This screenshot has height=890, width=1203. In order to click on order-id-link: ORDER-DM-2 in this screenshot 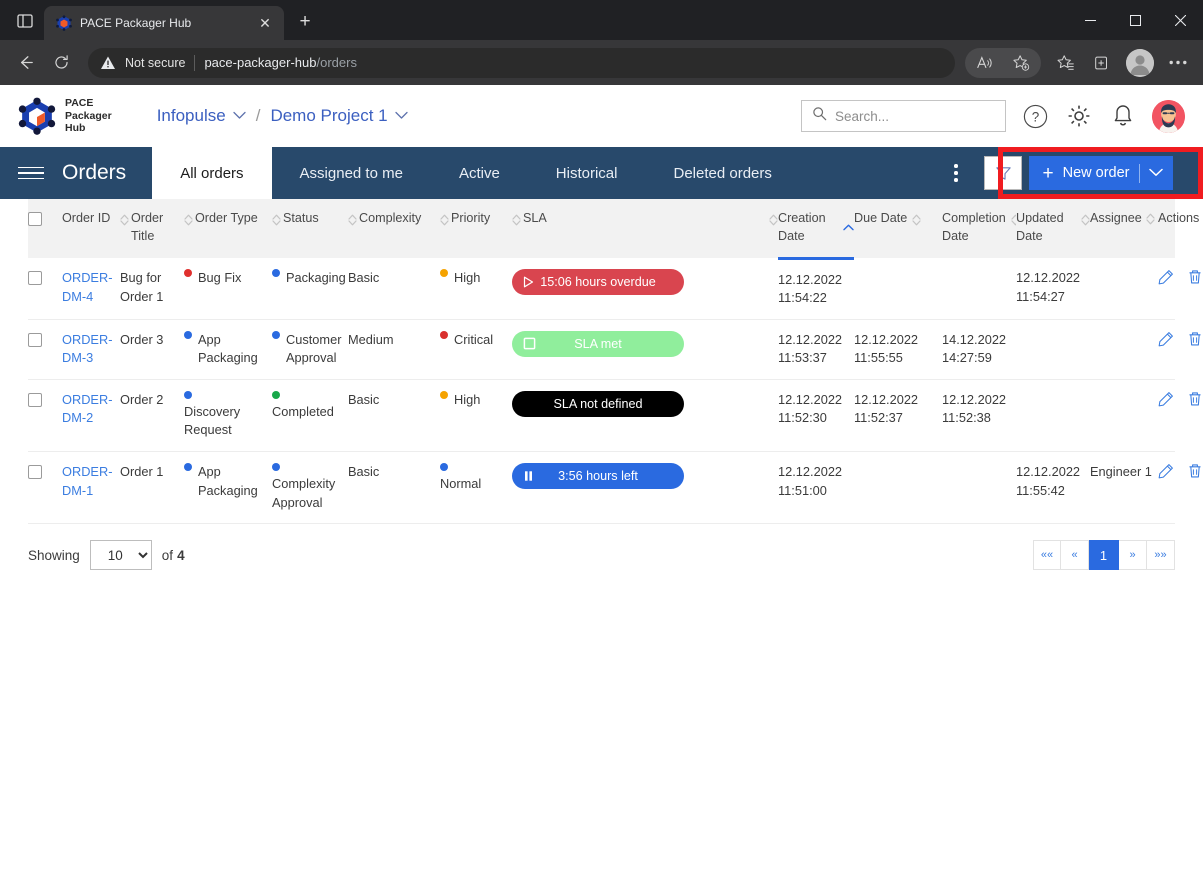, I will do `click(87, 409)`.